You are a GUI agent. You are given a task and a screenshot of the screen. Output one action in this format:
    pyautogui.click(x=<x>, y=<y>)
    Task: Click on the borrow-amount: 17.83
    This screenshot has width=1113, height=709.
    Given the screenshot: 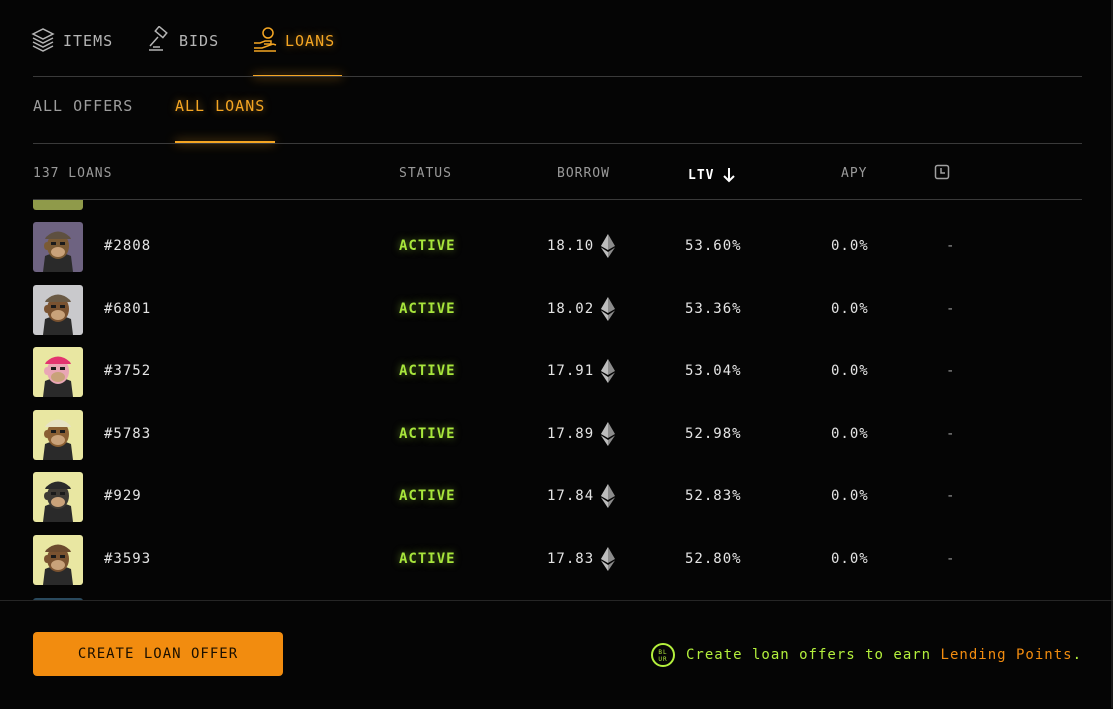 What is the action you would take?
    pyautogui.click(x=571, y=559)
    